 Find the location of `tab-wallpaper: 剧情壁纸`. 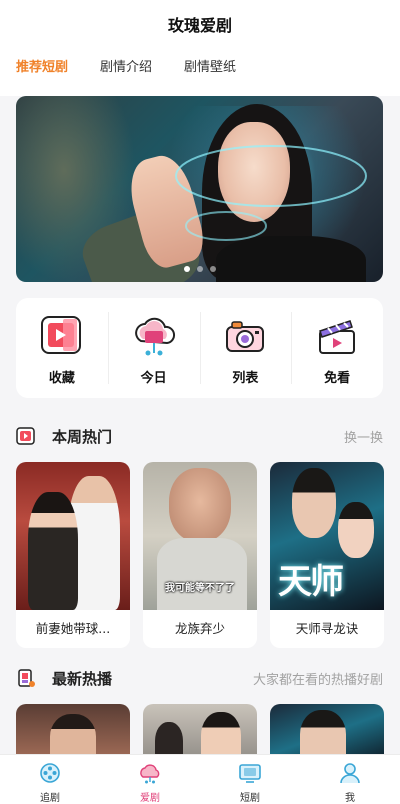

tab-wallpaper: 剧情壁纸 is located at coordinates (210, 66).